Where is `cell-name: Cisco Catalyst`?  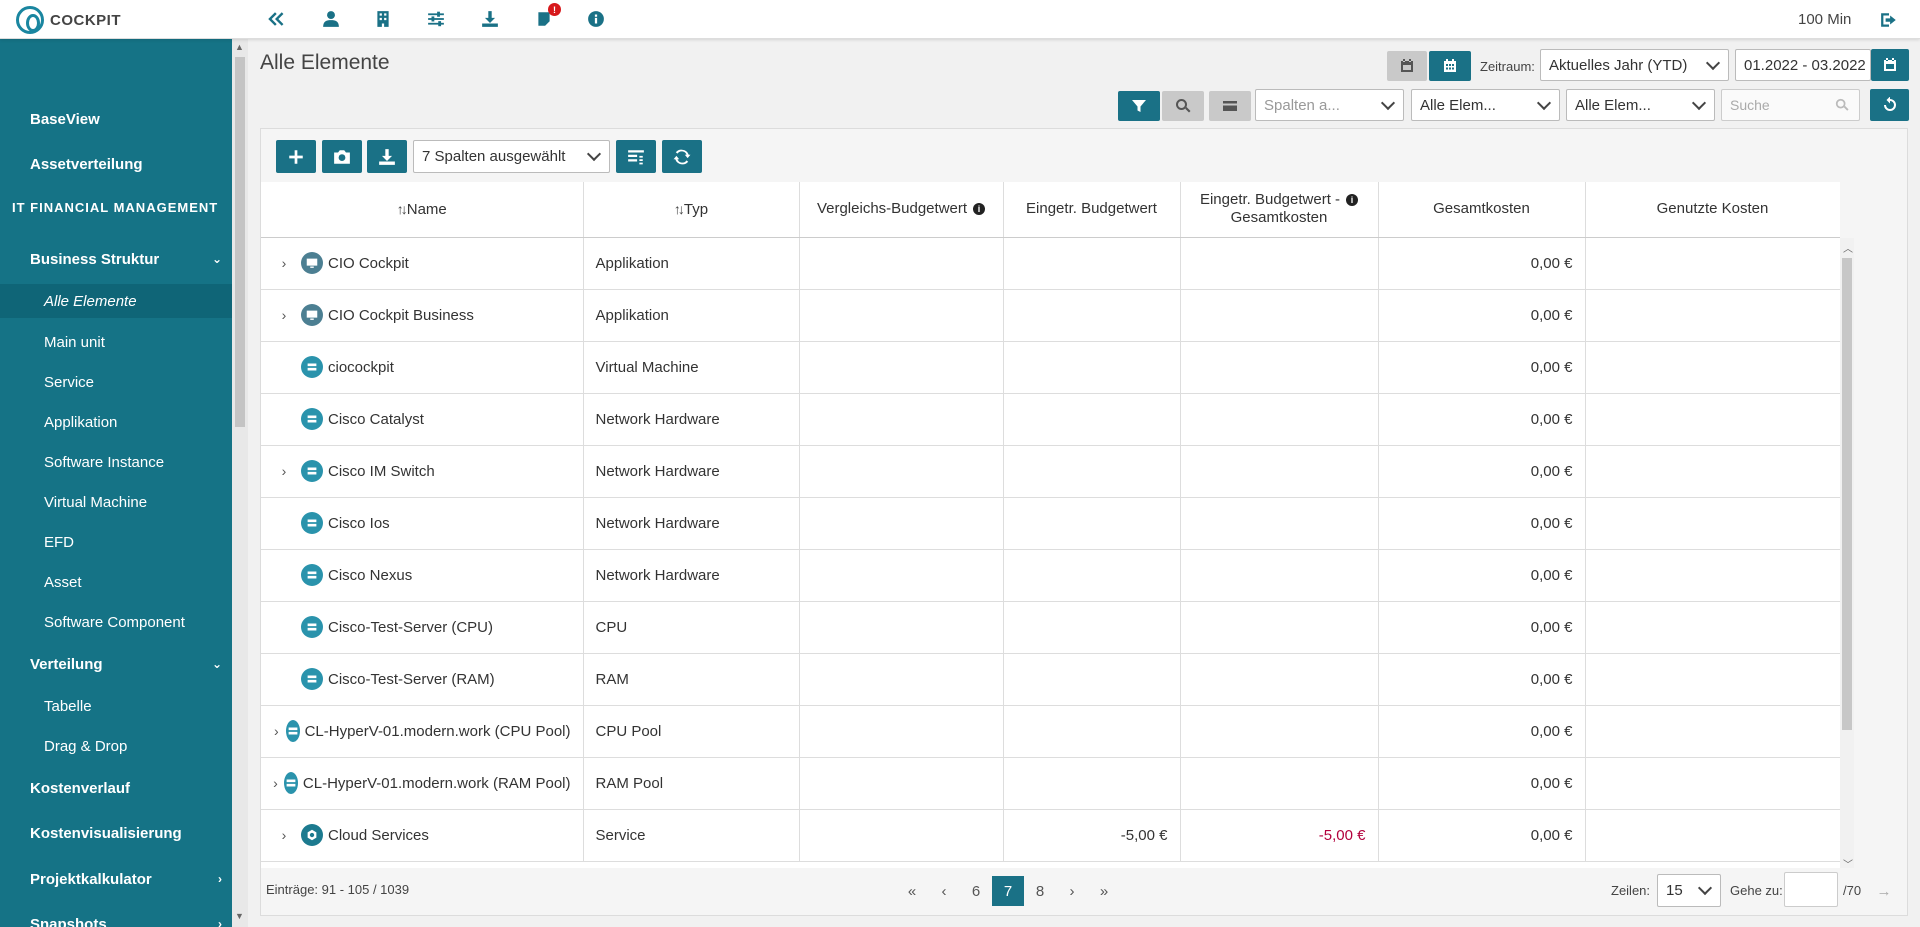 cell-name: Cisco Catalyst is located at coordinates (422, 419).